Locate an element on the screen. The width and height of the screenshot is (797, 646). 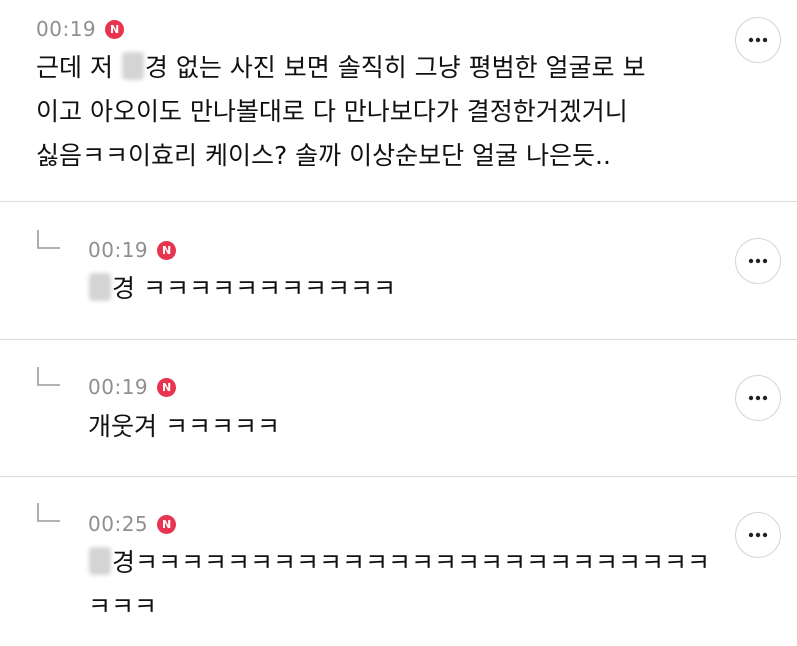
comment-line: 근데 저 경 없는 사진 보면 솔직히 그냥 평범한 얼굴로 보 is located at coordinates (340, 68).